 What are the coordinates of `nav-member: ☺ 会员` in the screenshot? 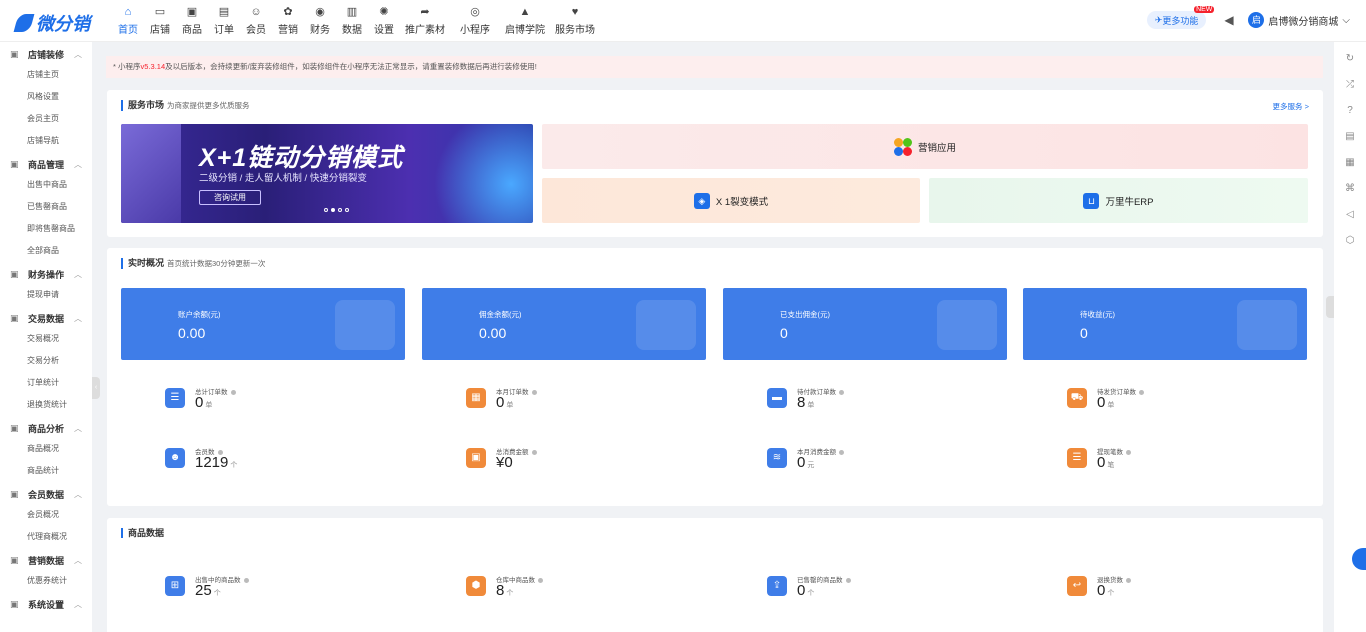 It's located at (256, 21).